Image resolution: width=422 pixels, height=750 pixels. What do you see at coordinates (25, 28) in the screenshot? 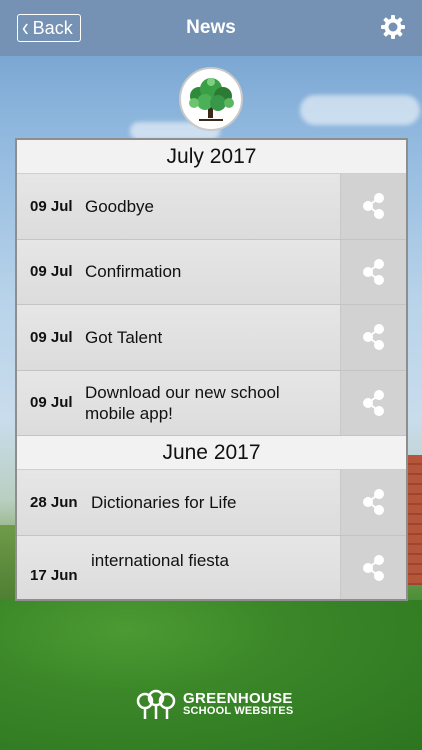
I see `chevron-left-icon: ‹` at bounding box center [25, 28].